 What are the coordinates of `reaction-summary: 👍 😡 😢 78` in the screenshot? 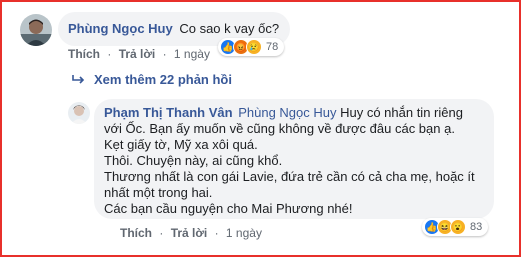 It's located at (251, 47).